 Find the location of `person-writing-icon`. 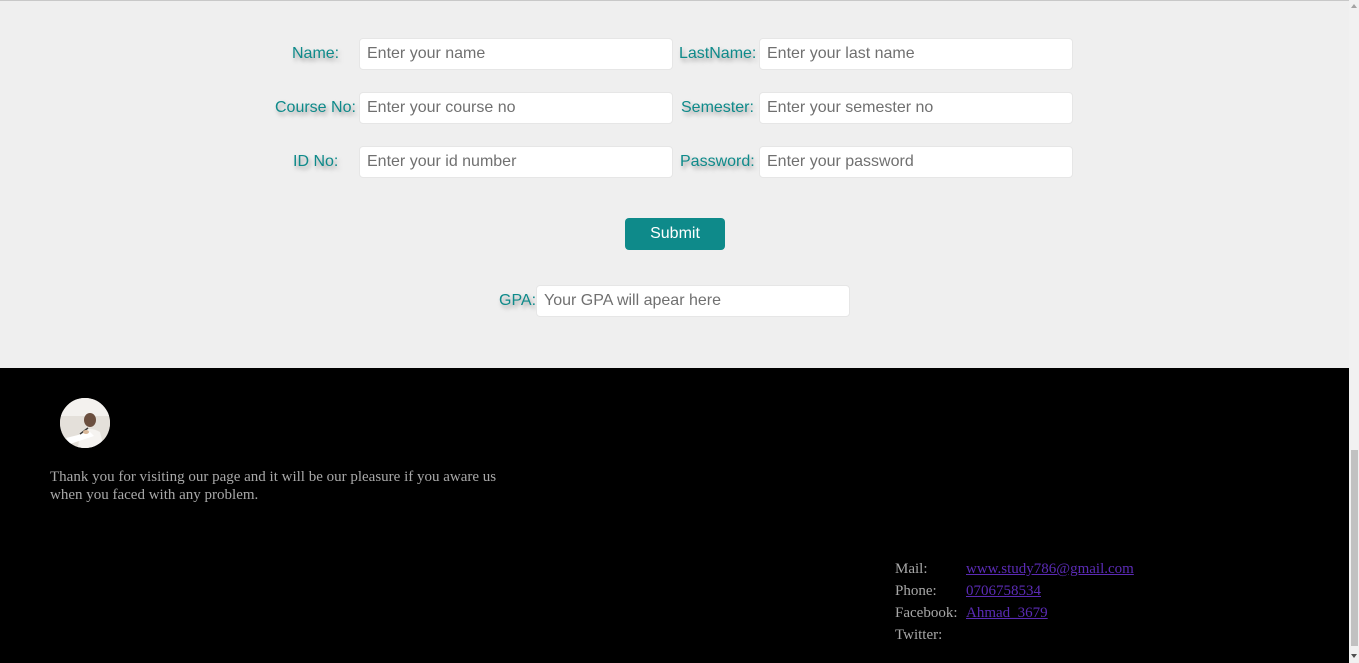

person-writing-icon is located at coordinates (85, 423).